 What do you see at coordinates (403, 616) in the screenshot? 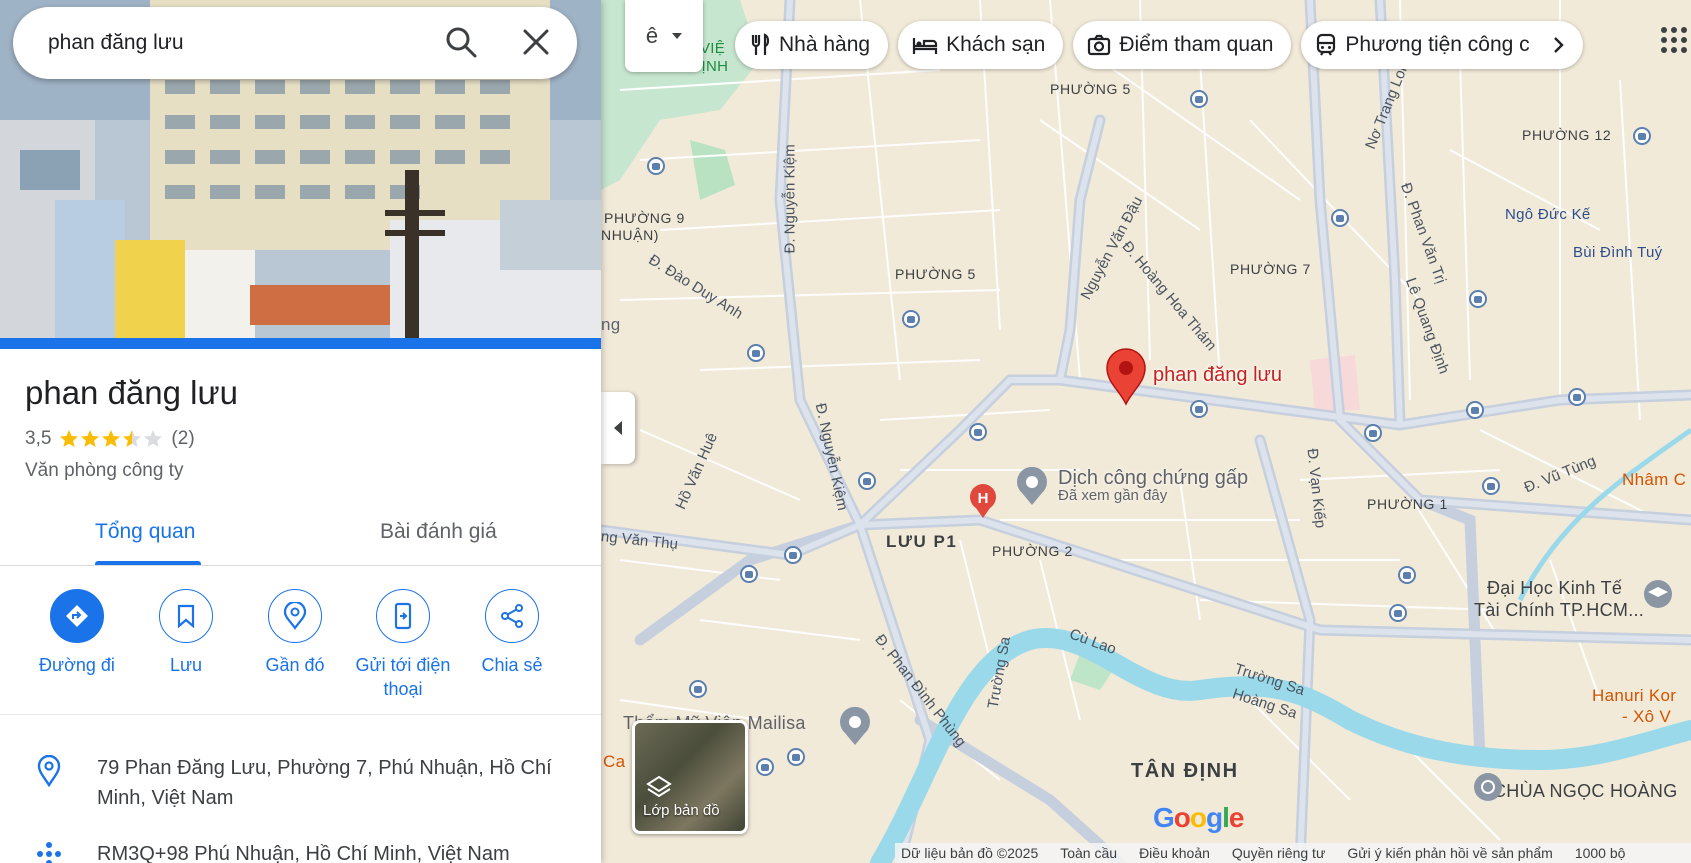
I see `send-to-phone-circle` at bounding box center [403, 616].